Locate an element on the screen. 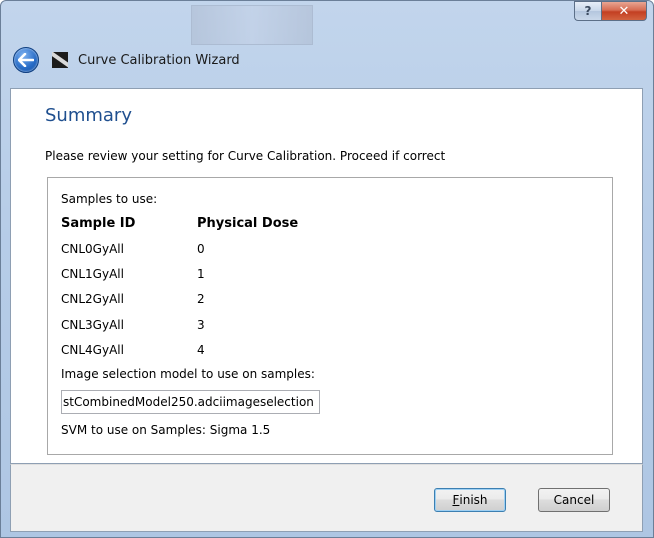  button-bar: Finish Cancel is located at coordinates (326, 498).